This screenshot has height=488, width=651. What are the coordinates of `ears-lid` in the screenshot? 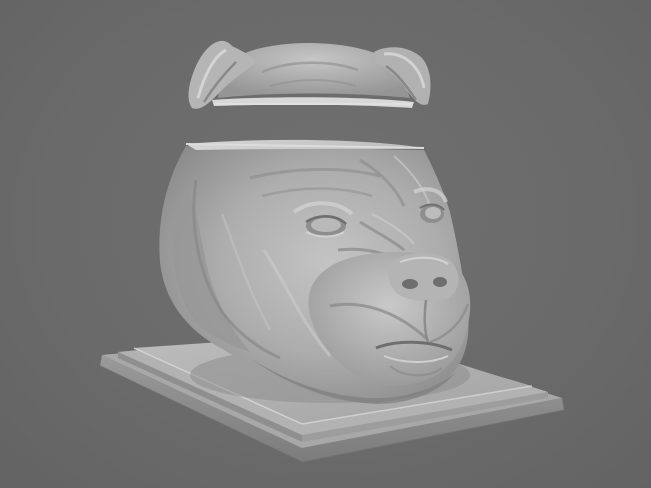 It's located at (309, 74).